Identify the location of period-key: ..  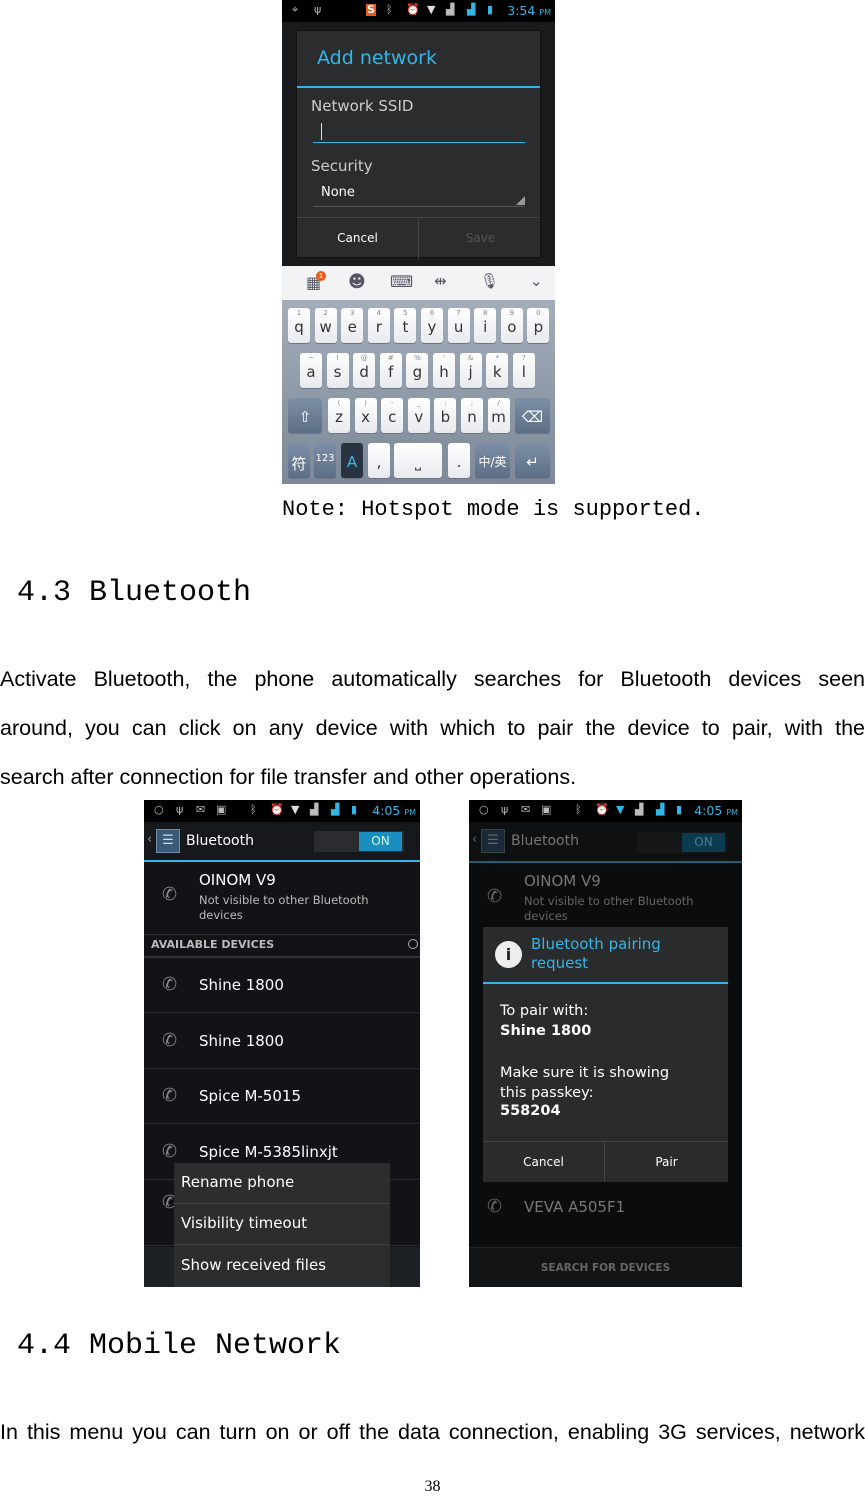
(459, 460).